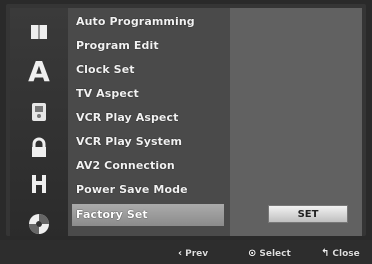 The width and height of the screenshot is (372, 264). Describe the element at coordinates (180, 253) in the screenshot. I see `left-arrow-icon: ‹` at that location.